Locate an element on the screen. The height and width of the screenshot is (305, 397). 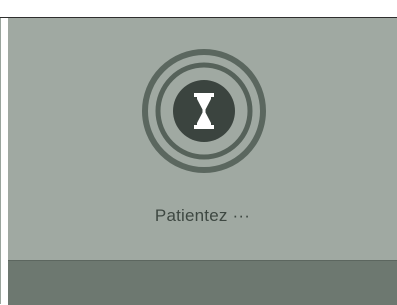
spinner-graphic is located at coordinates (204, 111).